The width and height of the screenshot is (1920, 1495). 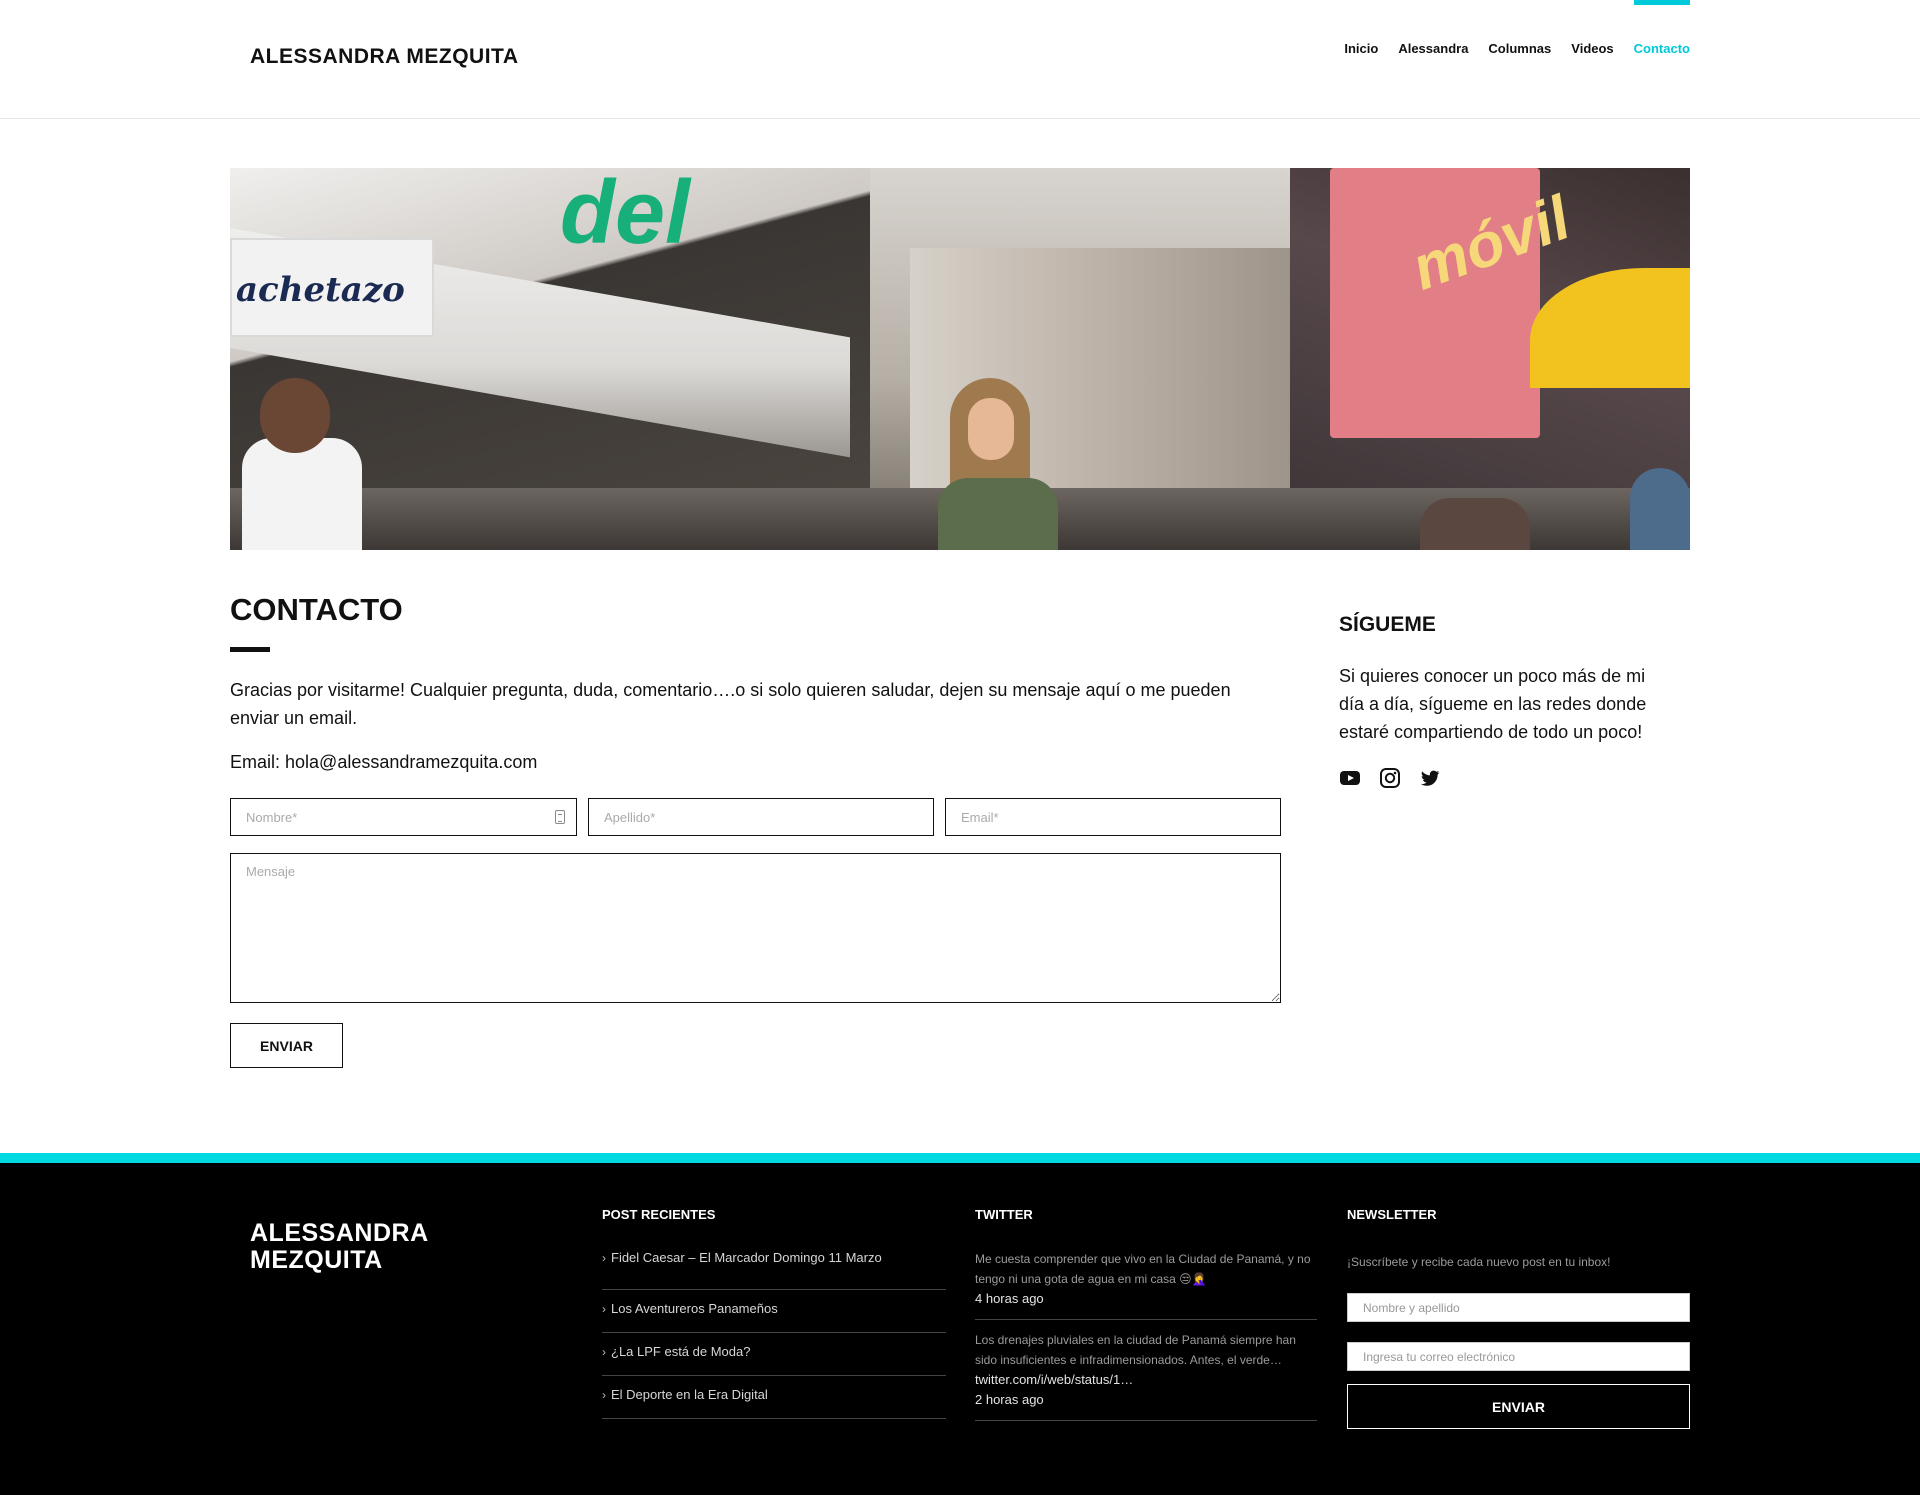 What do you see at coordinates (774, 1354) in the screenshot?
I see `post-link: › ¿La LPF está de Moda?` at bounding box center [774, 1354].